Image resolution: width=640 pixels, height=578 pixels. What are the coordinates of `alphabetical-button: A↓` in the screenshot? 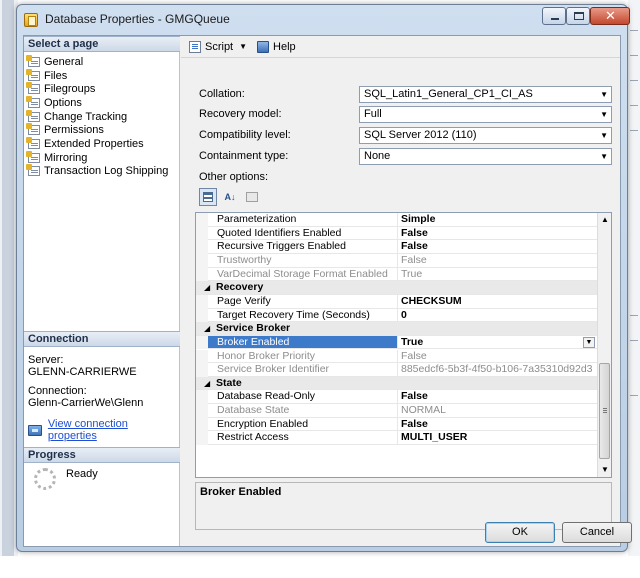 It's located at (230, 197).